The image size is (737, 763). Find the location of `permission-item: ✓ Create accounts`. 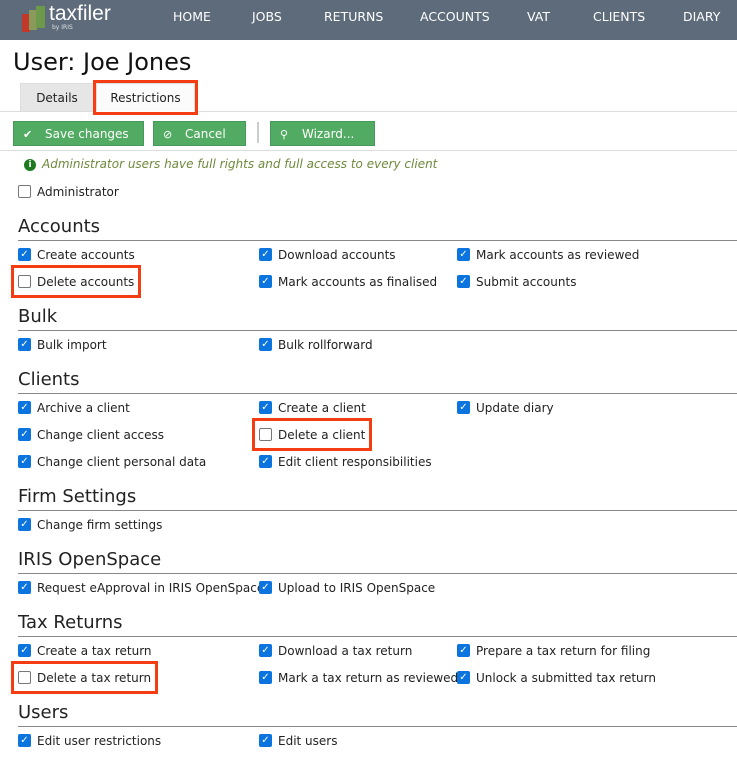

permission-item: ✓ Create accounts is located at coordinates (76, 254).